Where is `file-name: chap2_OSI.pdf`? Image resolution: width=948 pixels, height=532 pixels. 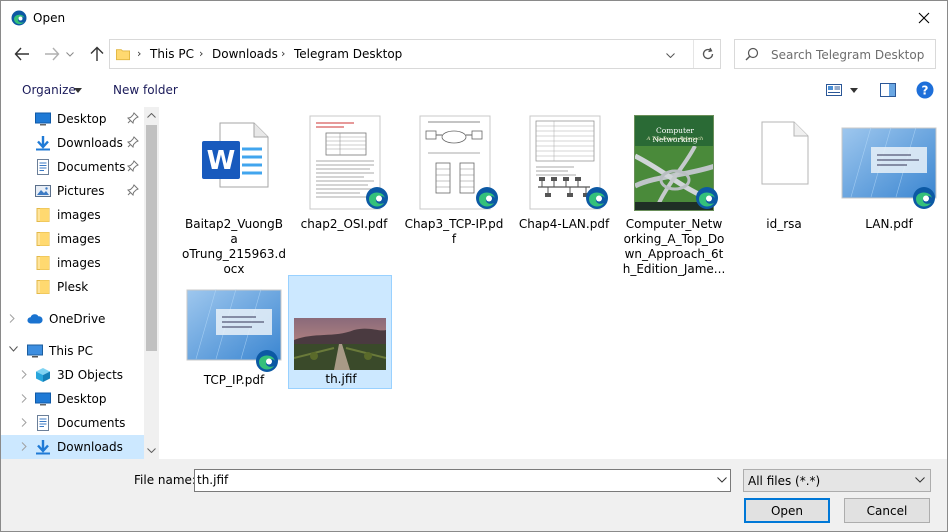
file-name: chap2_OSI.pdf is located at coordinates (344, 224).